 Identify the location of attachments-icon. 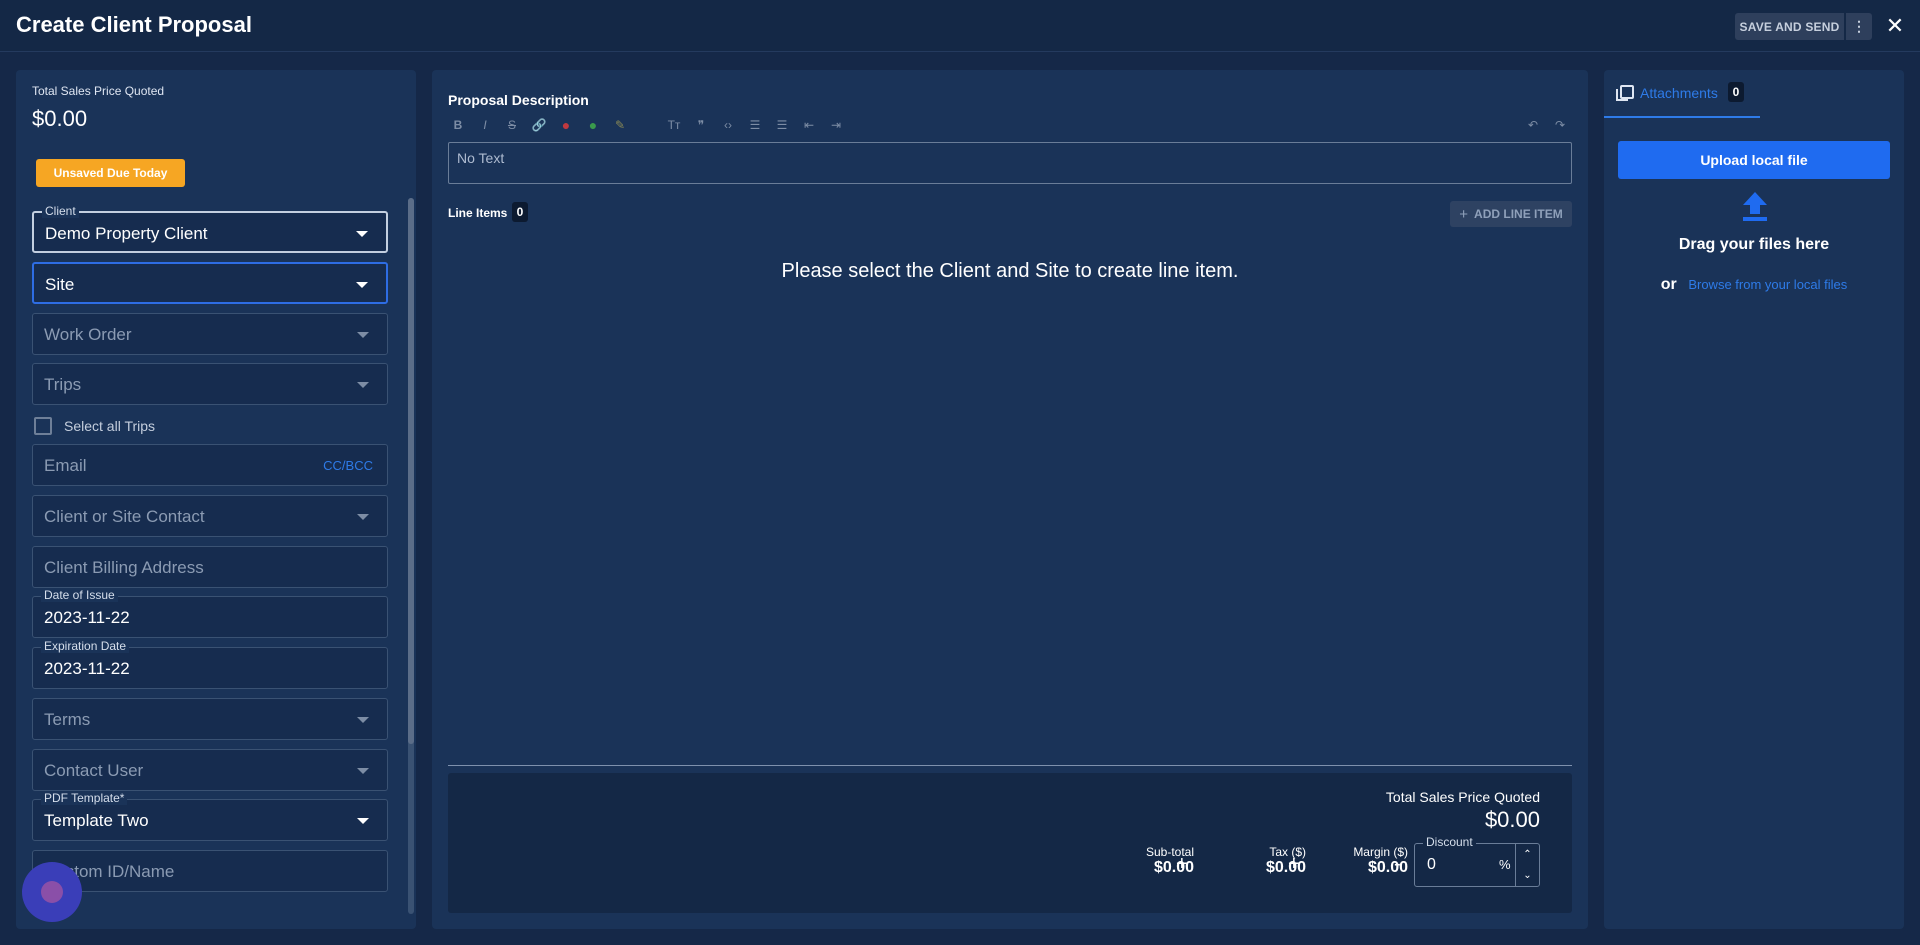
(1625, 93).